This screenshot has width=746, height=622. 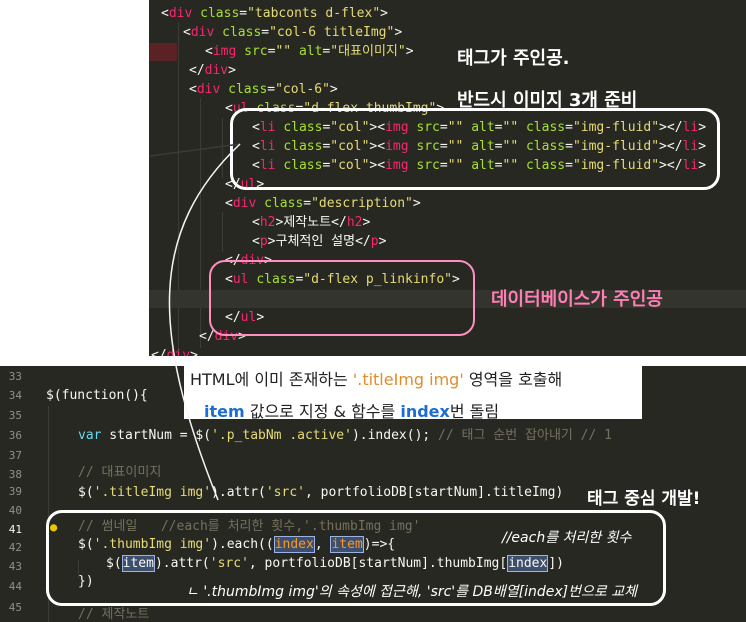 What do you see at coordinates (309, 51) in the screenshot?
I see `code-line-3: <img src="" alt="대표이미지">` at bounding box center [309, 51].